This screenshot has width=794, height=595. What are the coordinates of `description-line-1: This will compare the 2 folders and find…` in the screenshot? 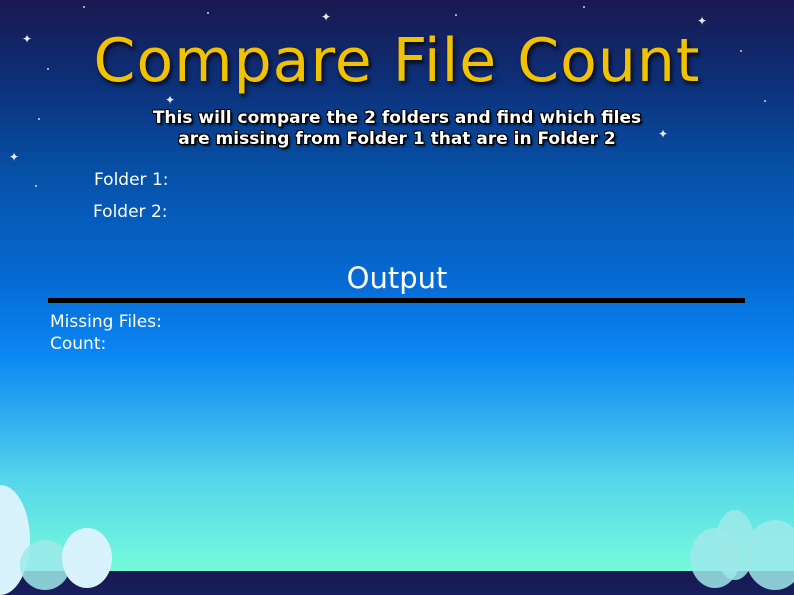 It's located at (397, 118).